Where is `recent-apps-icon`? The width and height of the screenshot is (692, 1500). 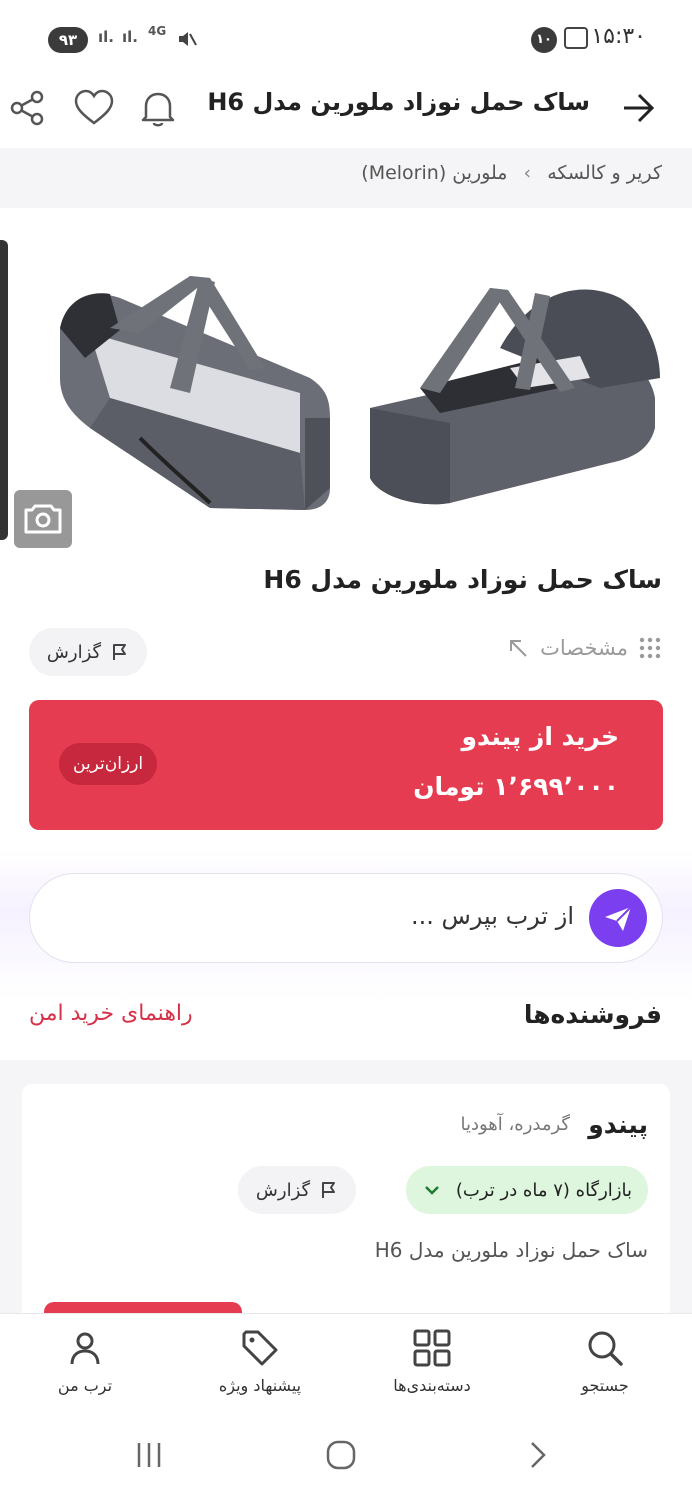
recent-apps-icon is located at coordinates (149, 1455).